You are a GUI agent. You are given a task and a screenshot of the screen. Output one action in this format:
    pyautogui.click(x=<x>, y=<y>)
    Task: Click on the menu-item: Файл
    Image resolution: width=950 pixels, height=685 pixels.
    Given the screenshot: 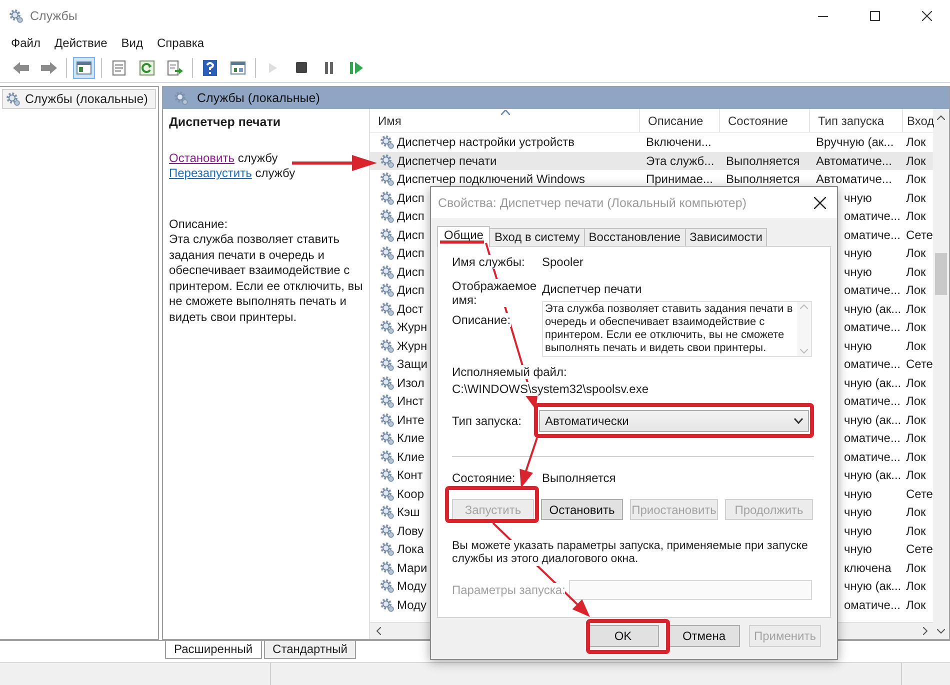 What is the action you would take?
    pyautogui.click(x=26, y=43)
    